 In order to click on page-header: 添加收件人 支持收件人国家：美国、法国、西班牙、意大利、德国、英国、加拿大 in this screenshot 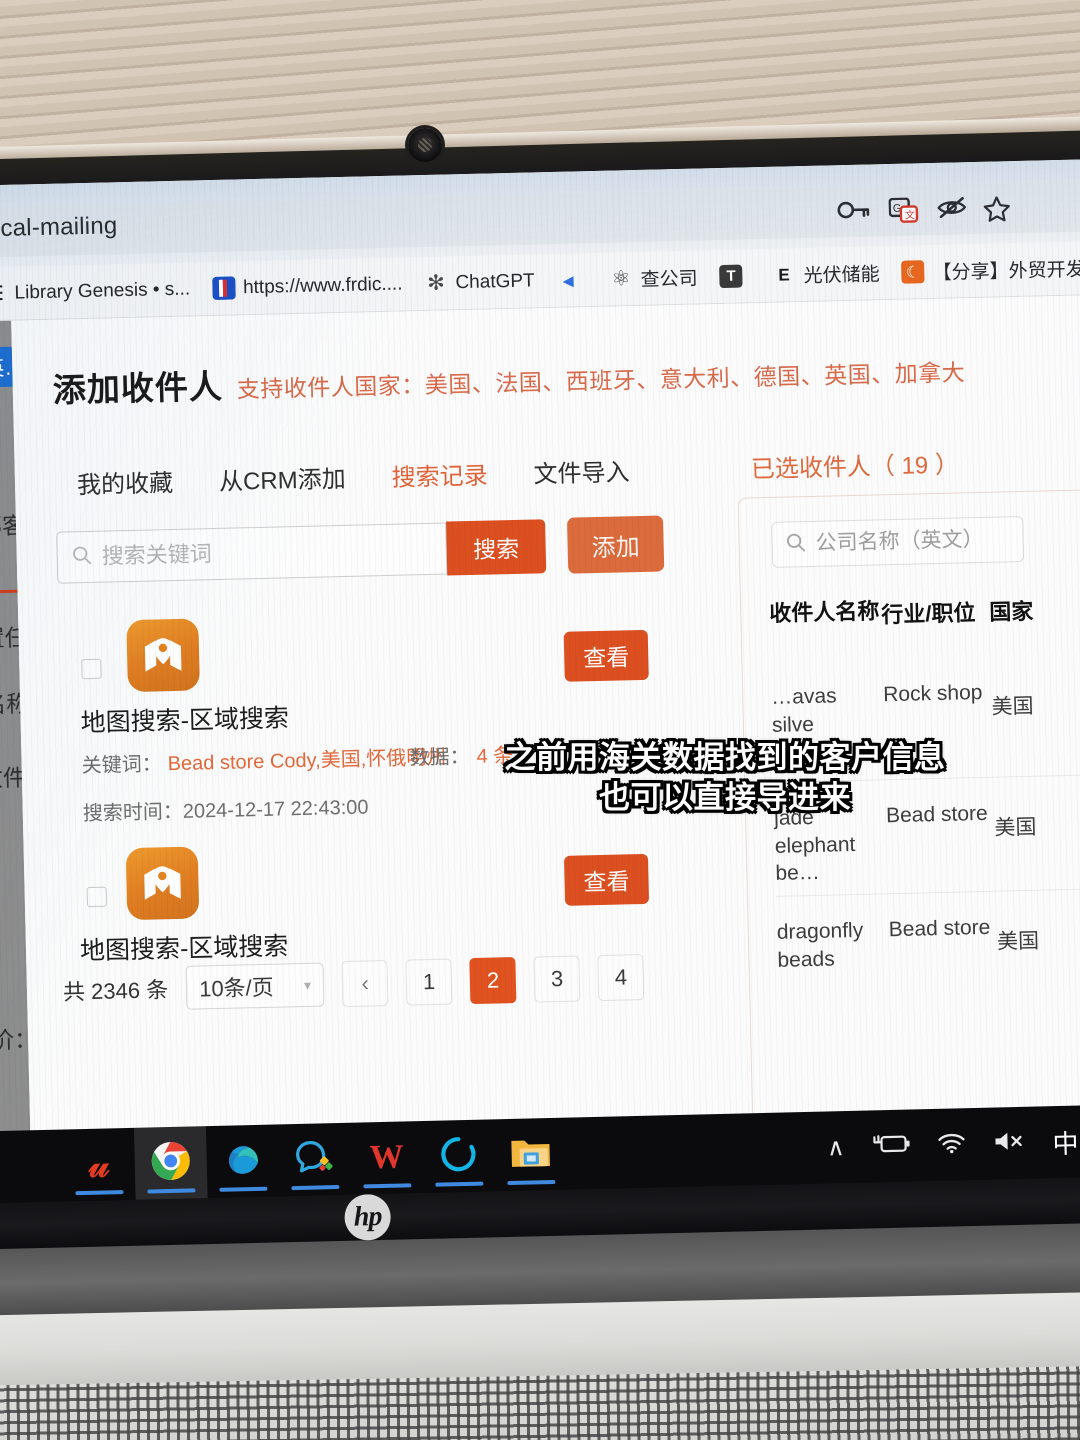, I will do `click(508, 376)`.